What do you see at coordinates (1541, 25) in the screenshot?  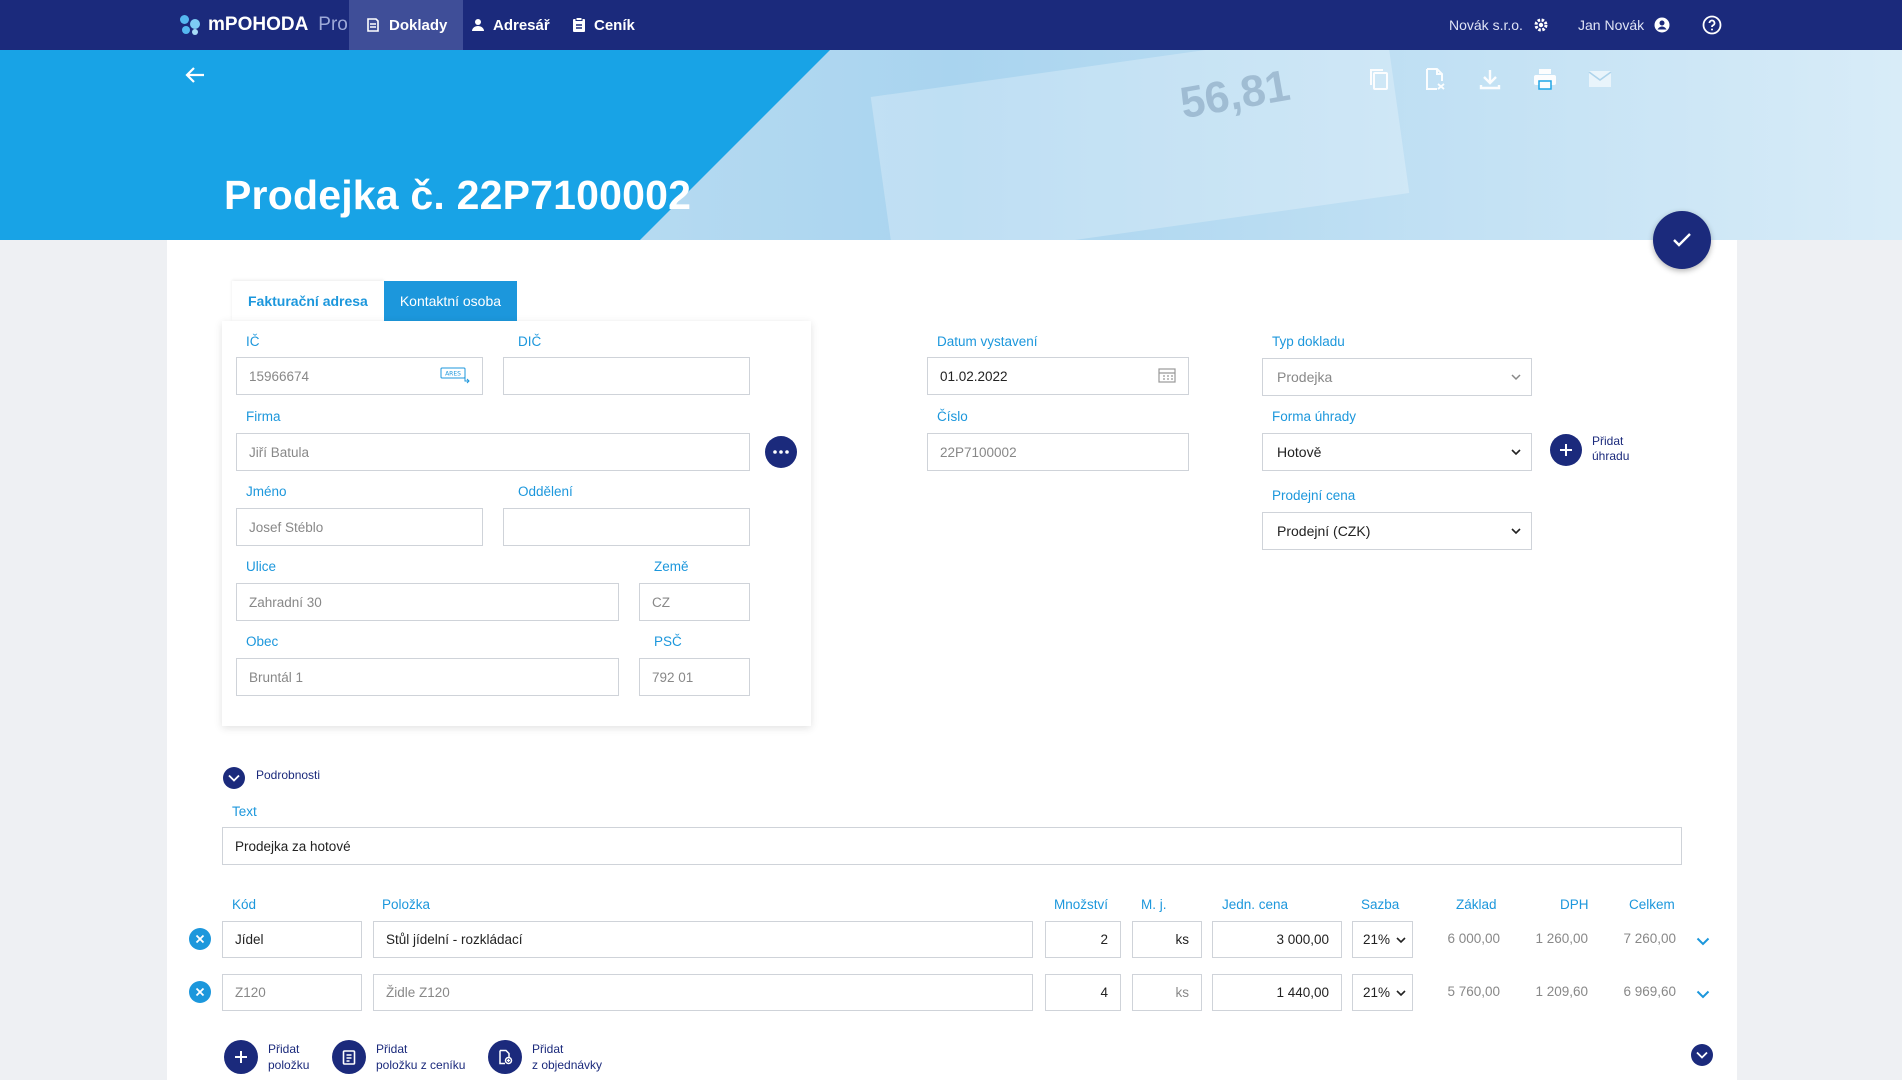 I see `gear-icon` at bounding box center [1541, 25].